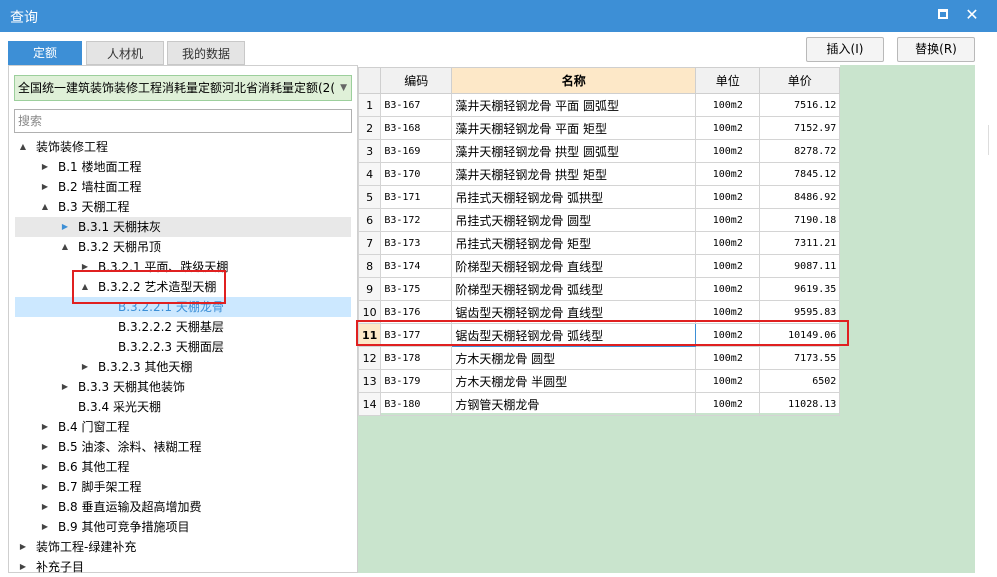 The height and width of the screenshot is (577, 997). What do you see at coordinates (183, 447) in the screenshot?
I see `tree-item: ▶ B.5 油漆、涂料、裱糊工程` at bounding box center [183, 447].